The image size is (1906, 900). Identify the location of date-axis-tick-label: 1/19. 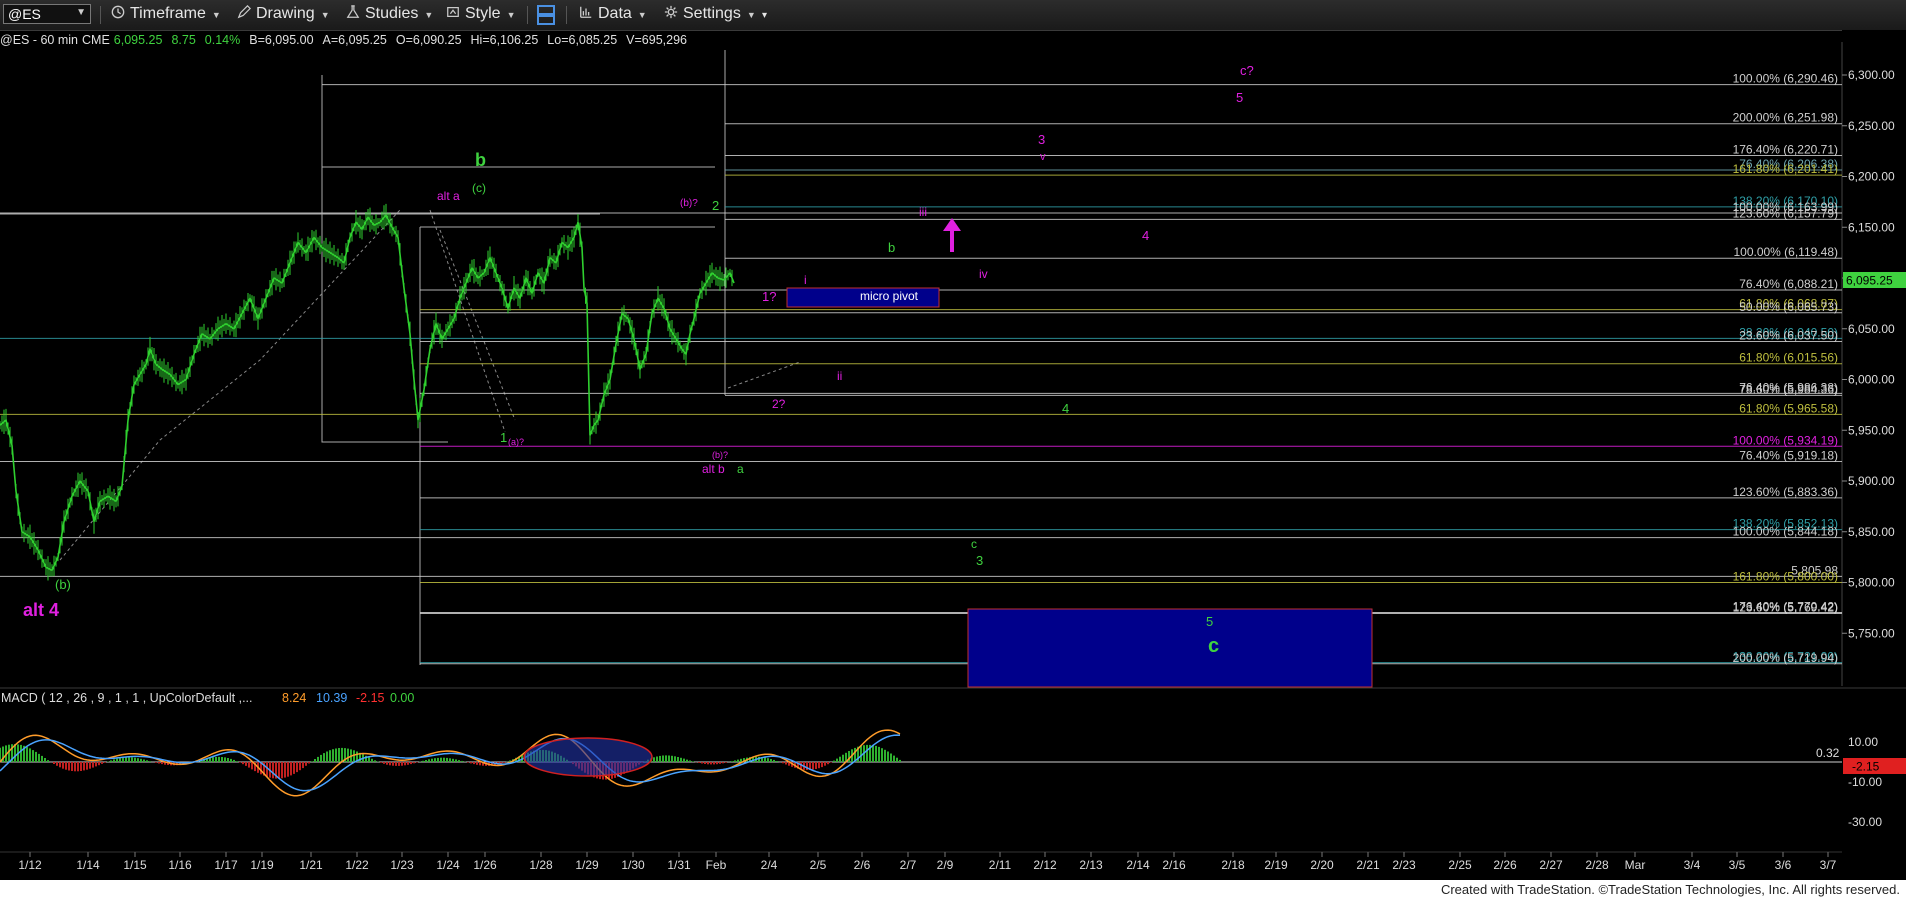
(262, 865).